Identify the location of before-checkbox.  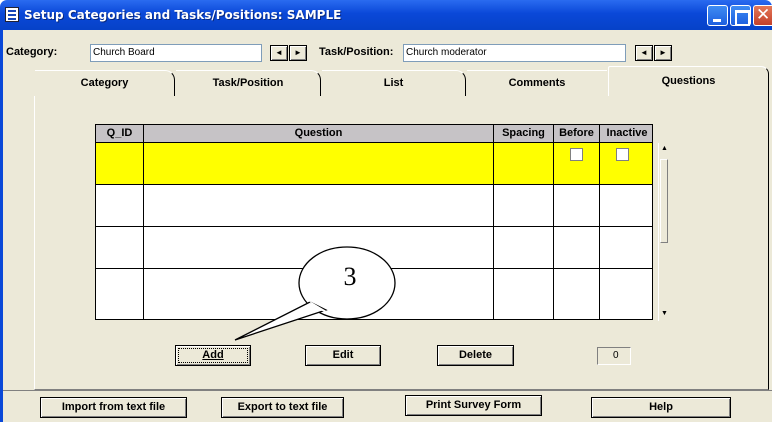
(576, 154).